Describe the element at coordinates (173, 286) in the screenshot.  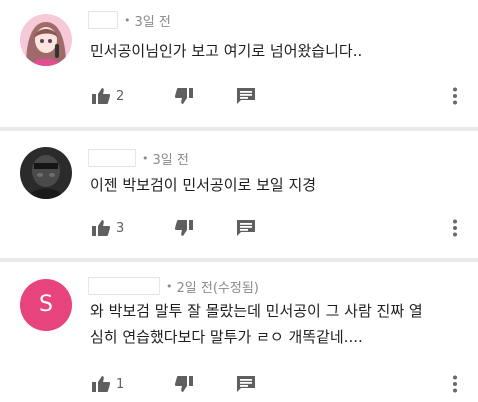
I see `comment-meta: • 2일 전(수정됨)` at that location.